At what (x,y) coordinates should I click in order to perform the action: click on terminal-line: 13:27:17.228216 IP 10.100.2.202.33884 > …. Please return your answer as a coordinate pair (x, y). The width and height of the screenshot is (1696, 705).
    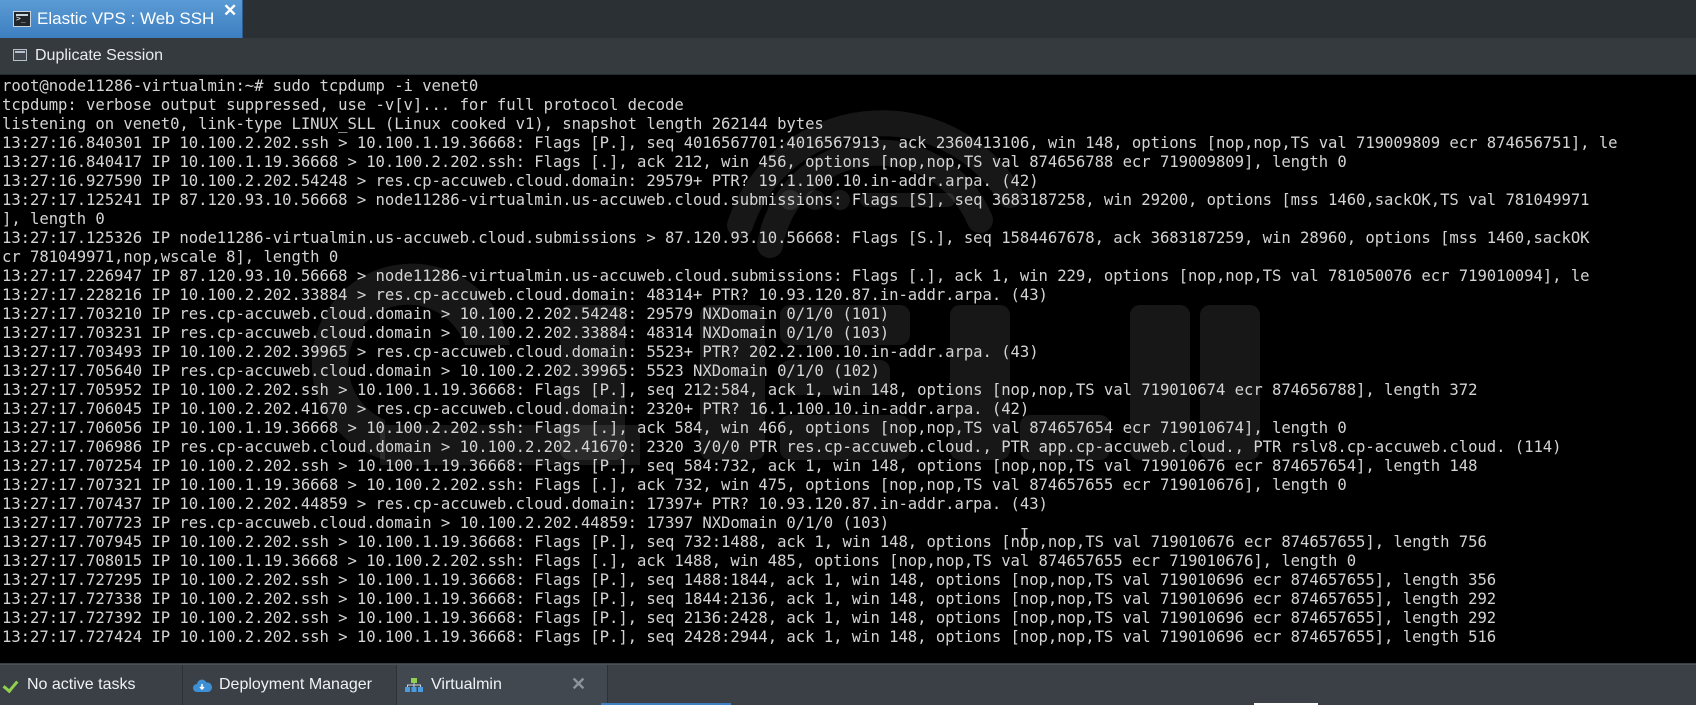
    Looking at the image, I should click on (525, 295).